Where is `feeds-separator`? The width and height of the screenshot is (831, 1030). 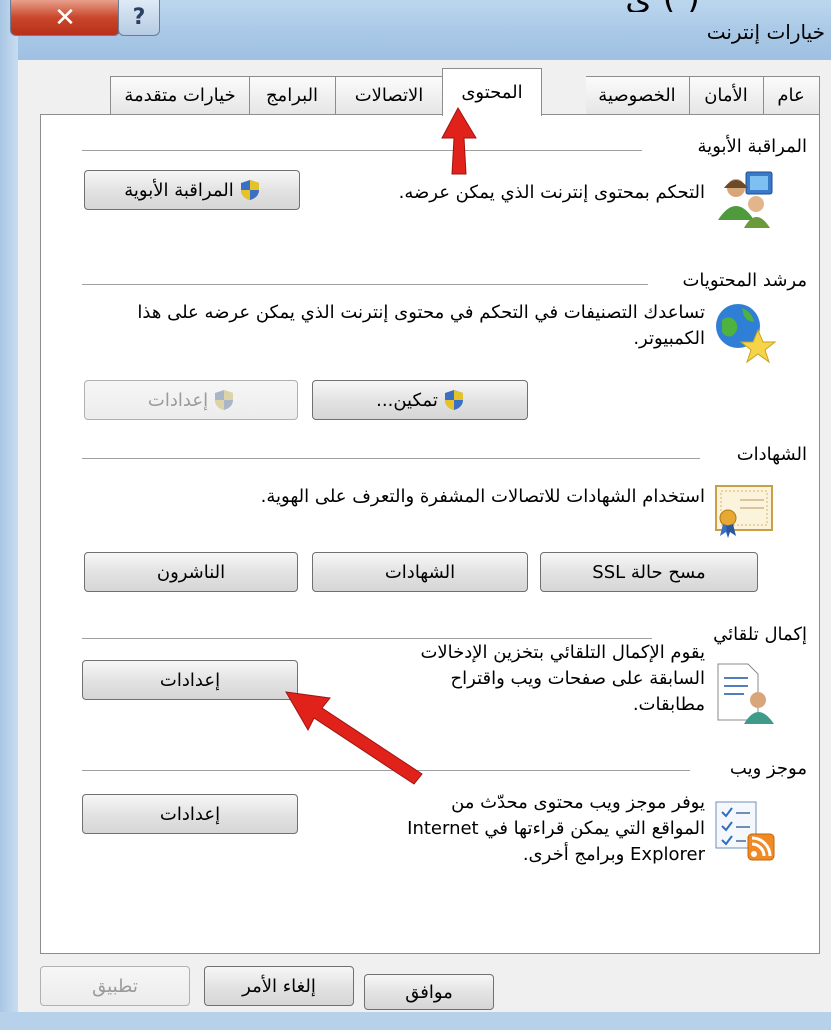 feeds-separator is located at coordinates (386, 770).